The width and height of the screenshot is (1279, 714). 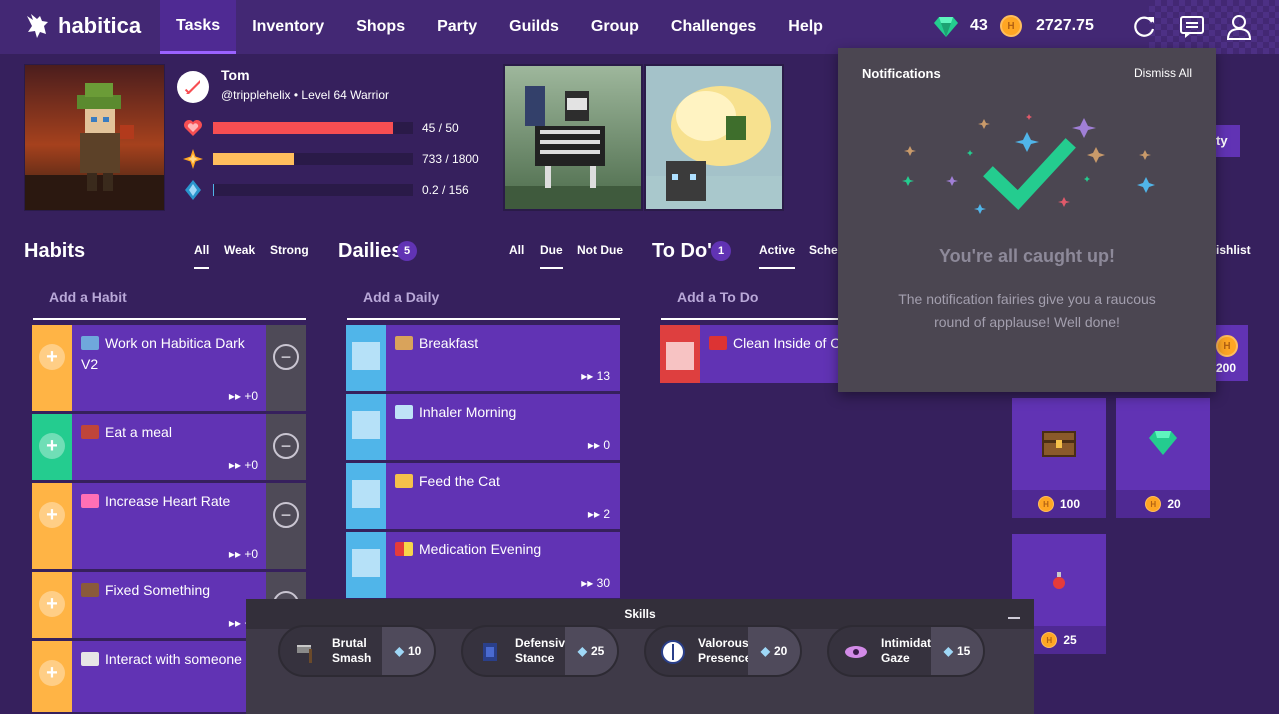 I want to click on habit-title: Increase Heart Rate, so click(x=168, y=501).